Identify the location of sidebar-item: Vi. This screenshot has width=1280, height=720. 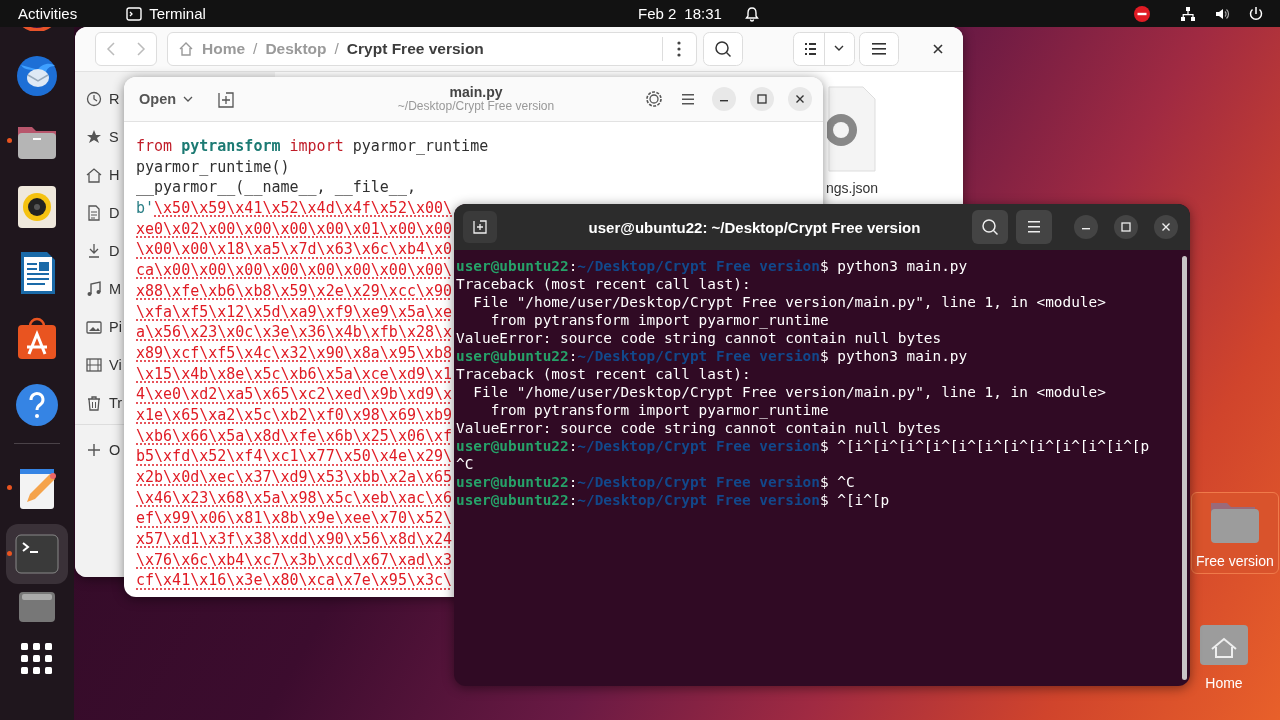
(115, 365).